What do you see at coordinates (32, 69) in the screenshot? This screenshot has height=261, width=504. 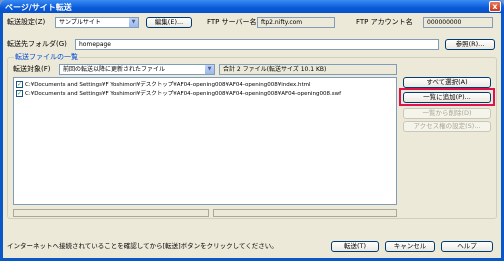 I see `transfer-target-label: 転送対象(F)` at bounding box center [32, 69].